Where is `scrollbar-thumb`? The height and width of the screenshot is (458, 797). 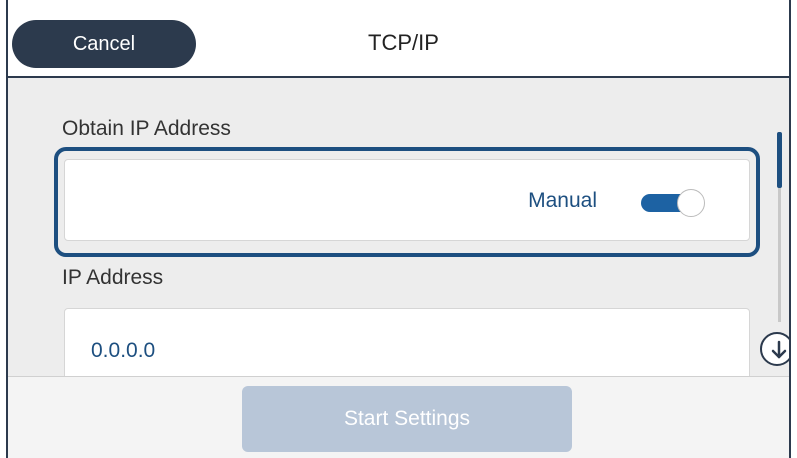
scrollbar-thumb is located at coordinates (779, 160).